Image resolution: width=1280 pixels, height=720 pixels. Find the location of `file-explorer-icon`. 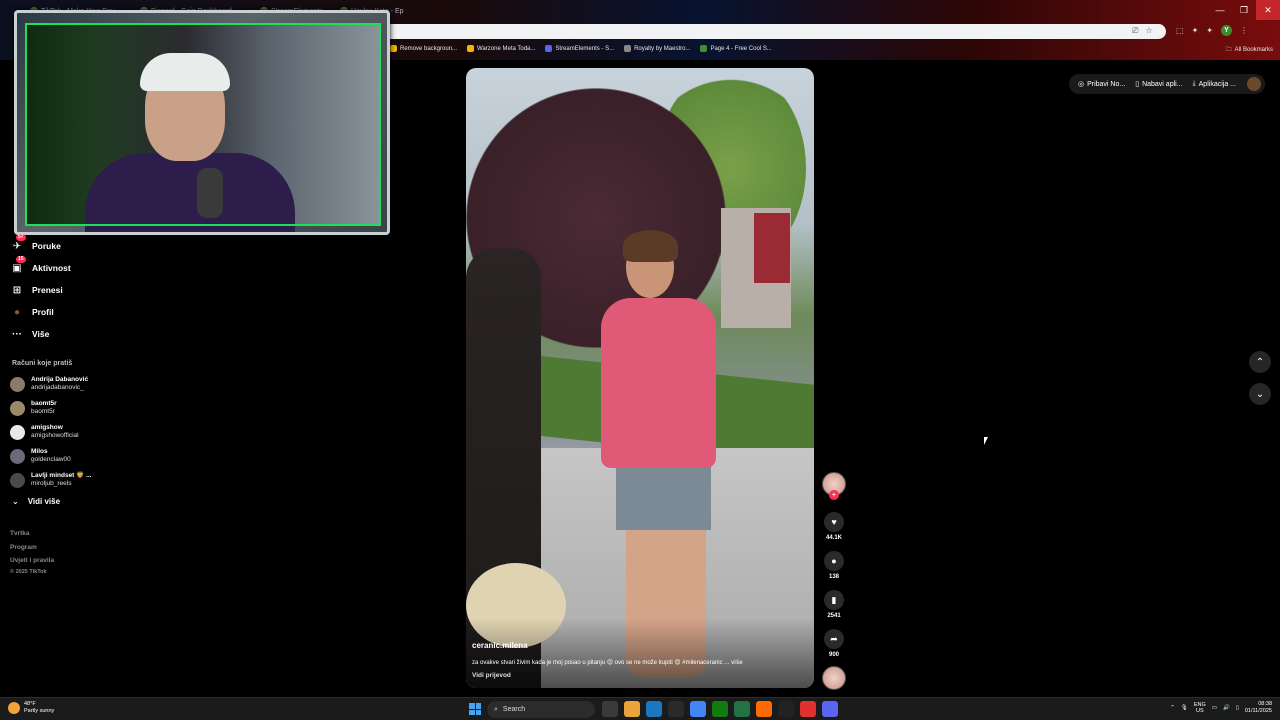

file-explorer-icon is located at coordinates (632, 709).